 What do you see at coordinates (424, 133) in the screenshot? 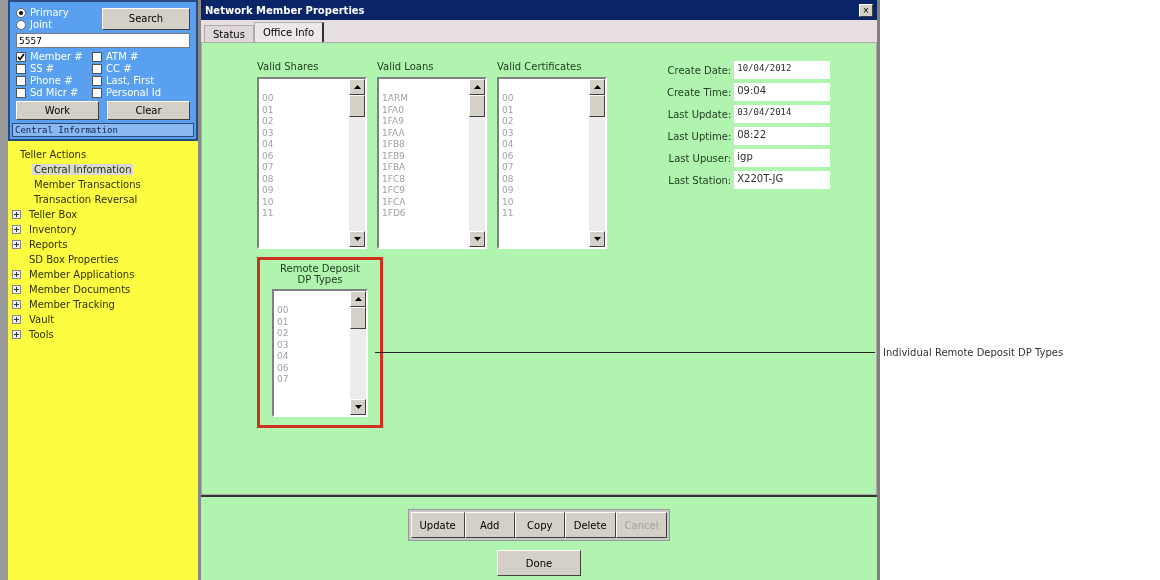
I see `list-item: 1FAA` at bounding box center [424, 133].